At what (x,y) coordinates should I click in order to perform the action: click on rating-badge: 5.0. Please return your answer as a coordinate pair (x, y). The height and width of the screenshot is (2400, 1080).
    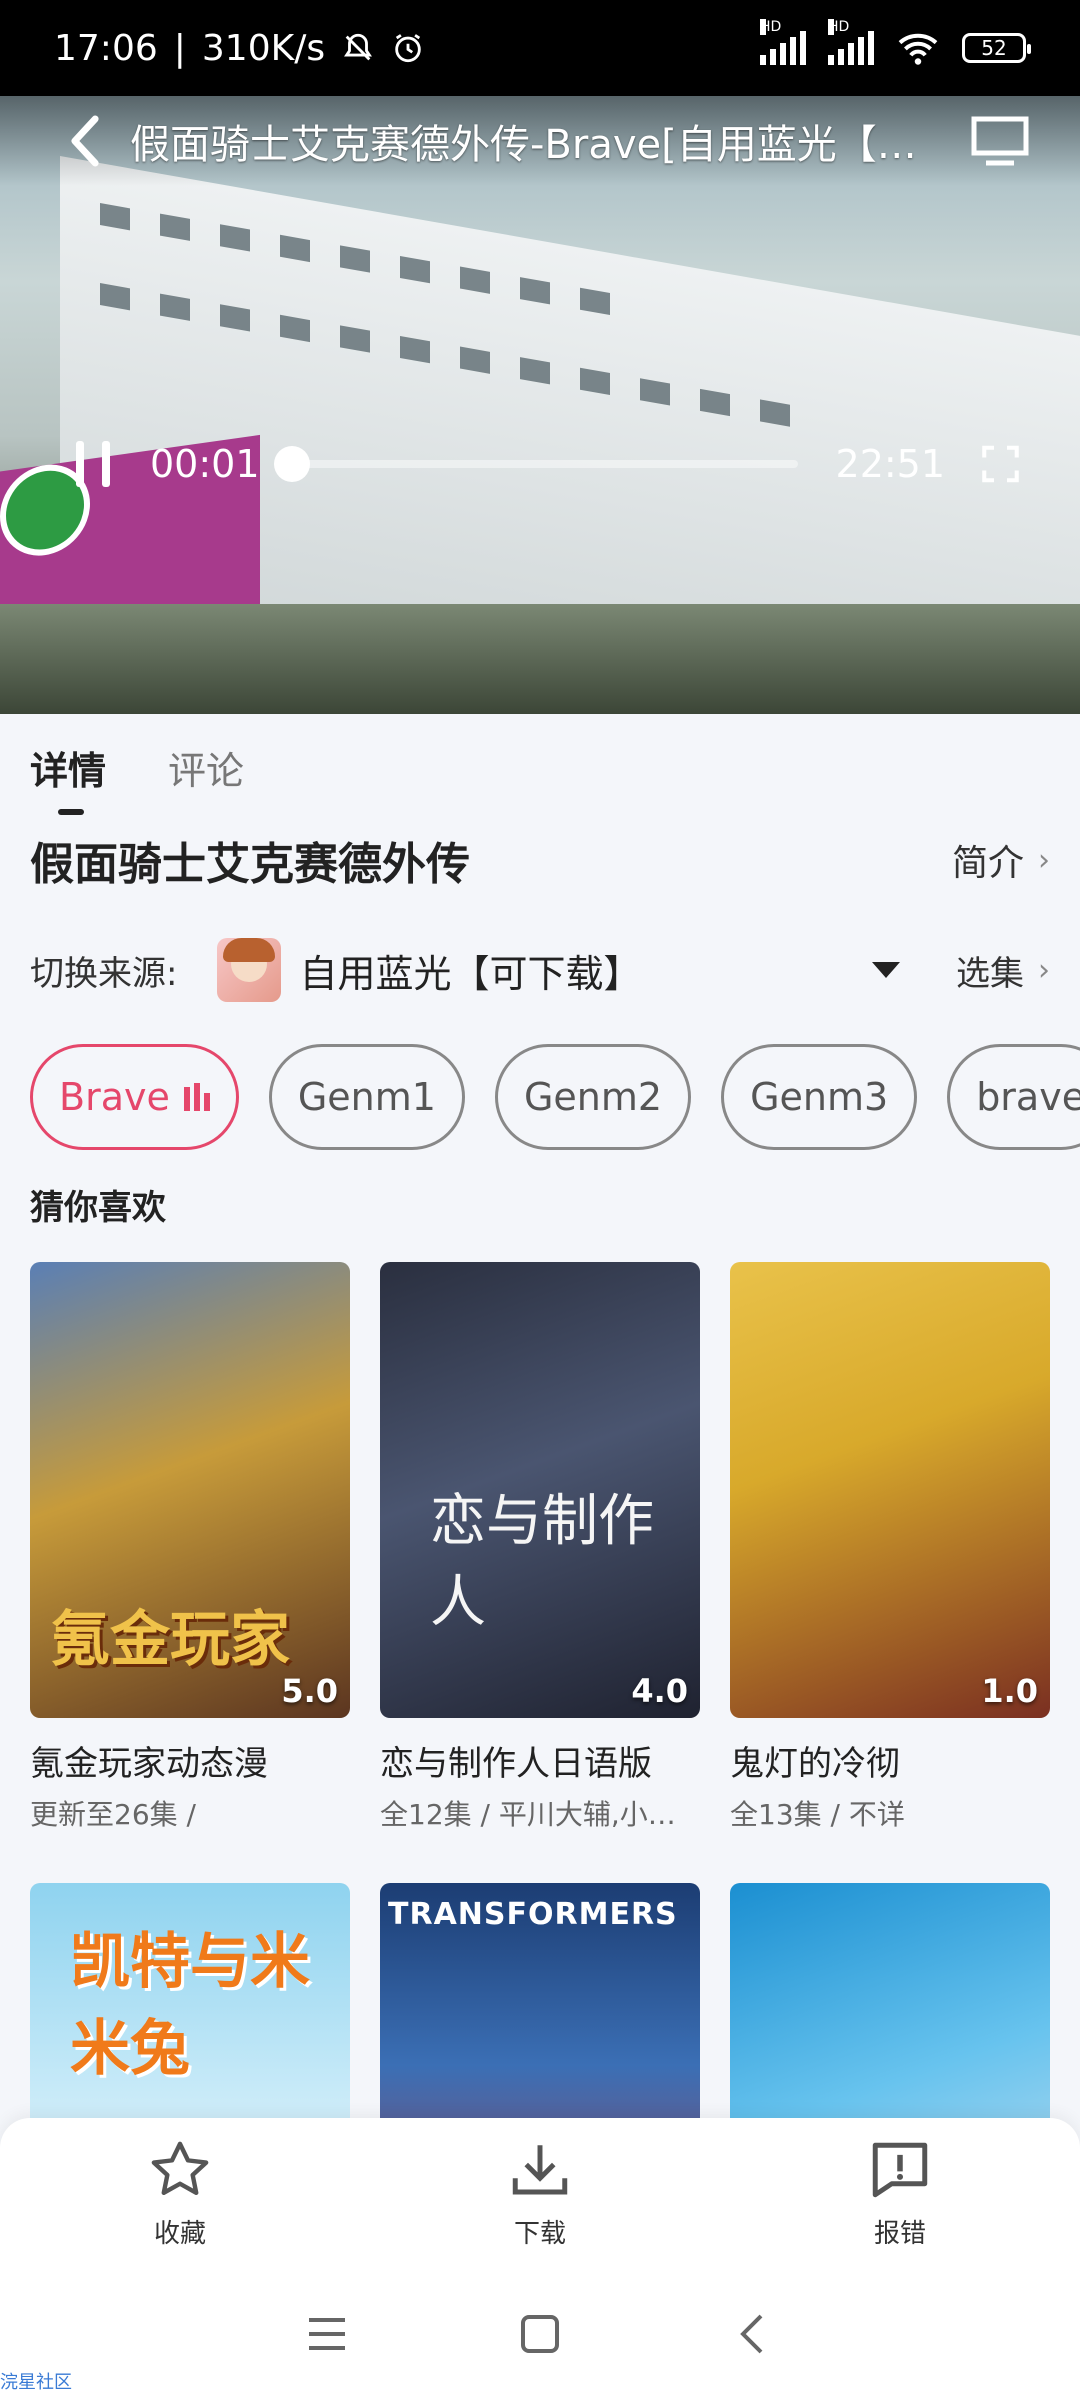
    Looking at the image, I should click on (309, 1691).